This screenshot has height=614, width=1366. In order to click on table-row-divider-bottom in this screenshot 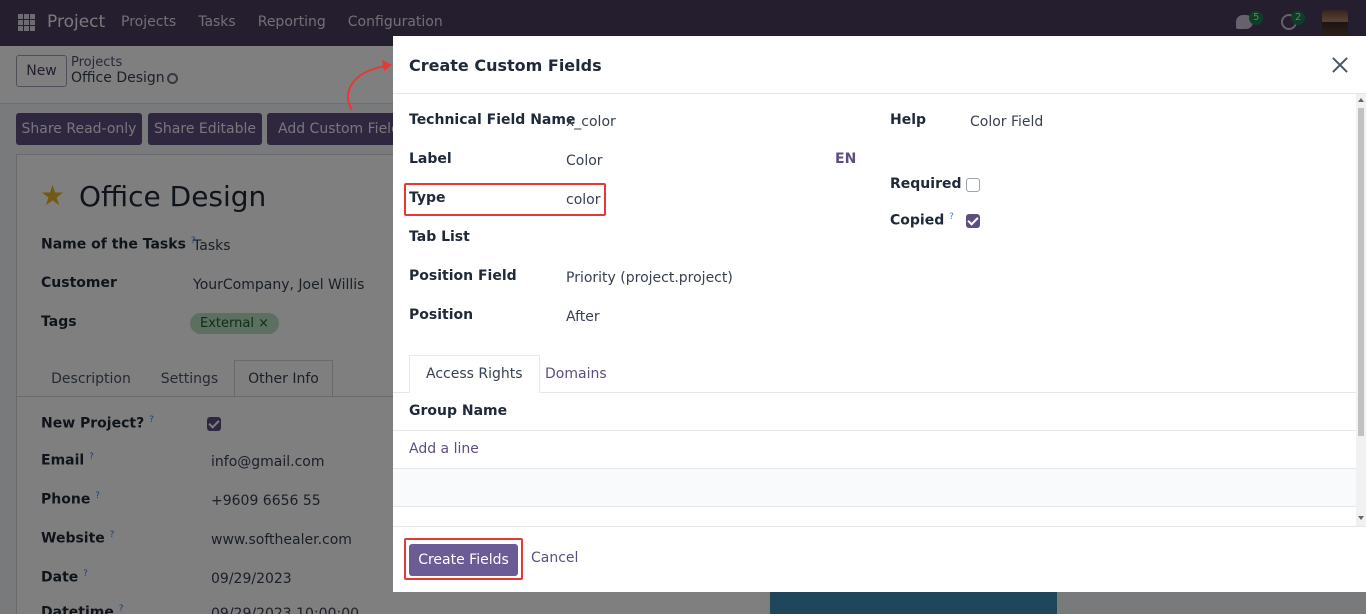, I will do `click(874, 506)`.